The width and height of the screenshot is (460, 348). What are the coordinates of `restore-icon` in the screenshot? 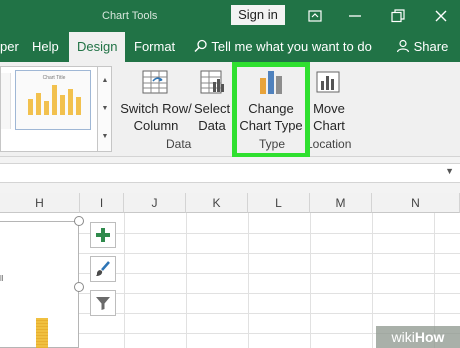 It's located at (398, 16).